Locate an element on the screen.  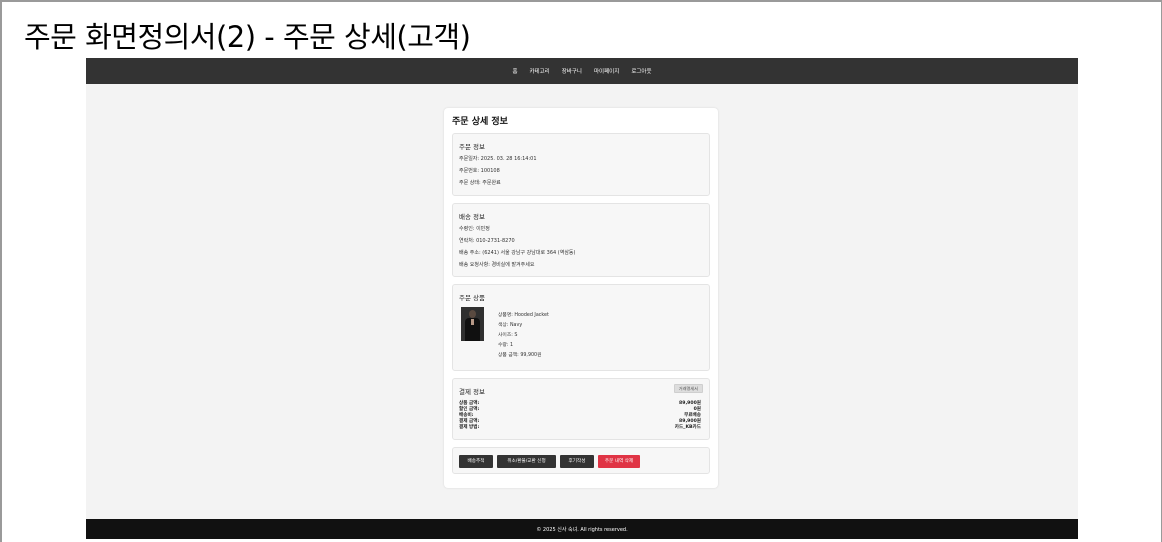
thumbnail-neck-shape is located at coordinates (472, 322).